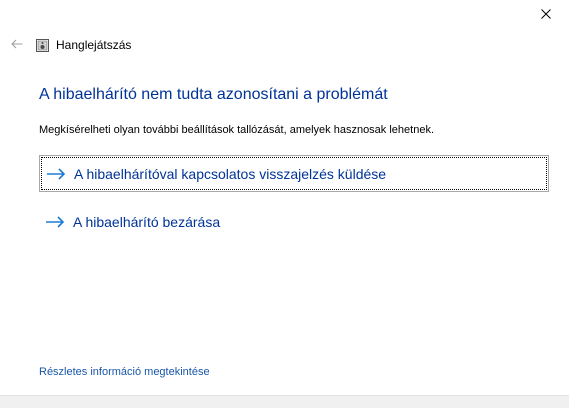 The height and width of the screenshot is (408, 569). What do you see at coordinates (94, 45) in the screenshot?
I see `window-title: Hanglejátszás` at bounding box center [94, 45].